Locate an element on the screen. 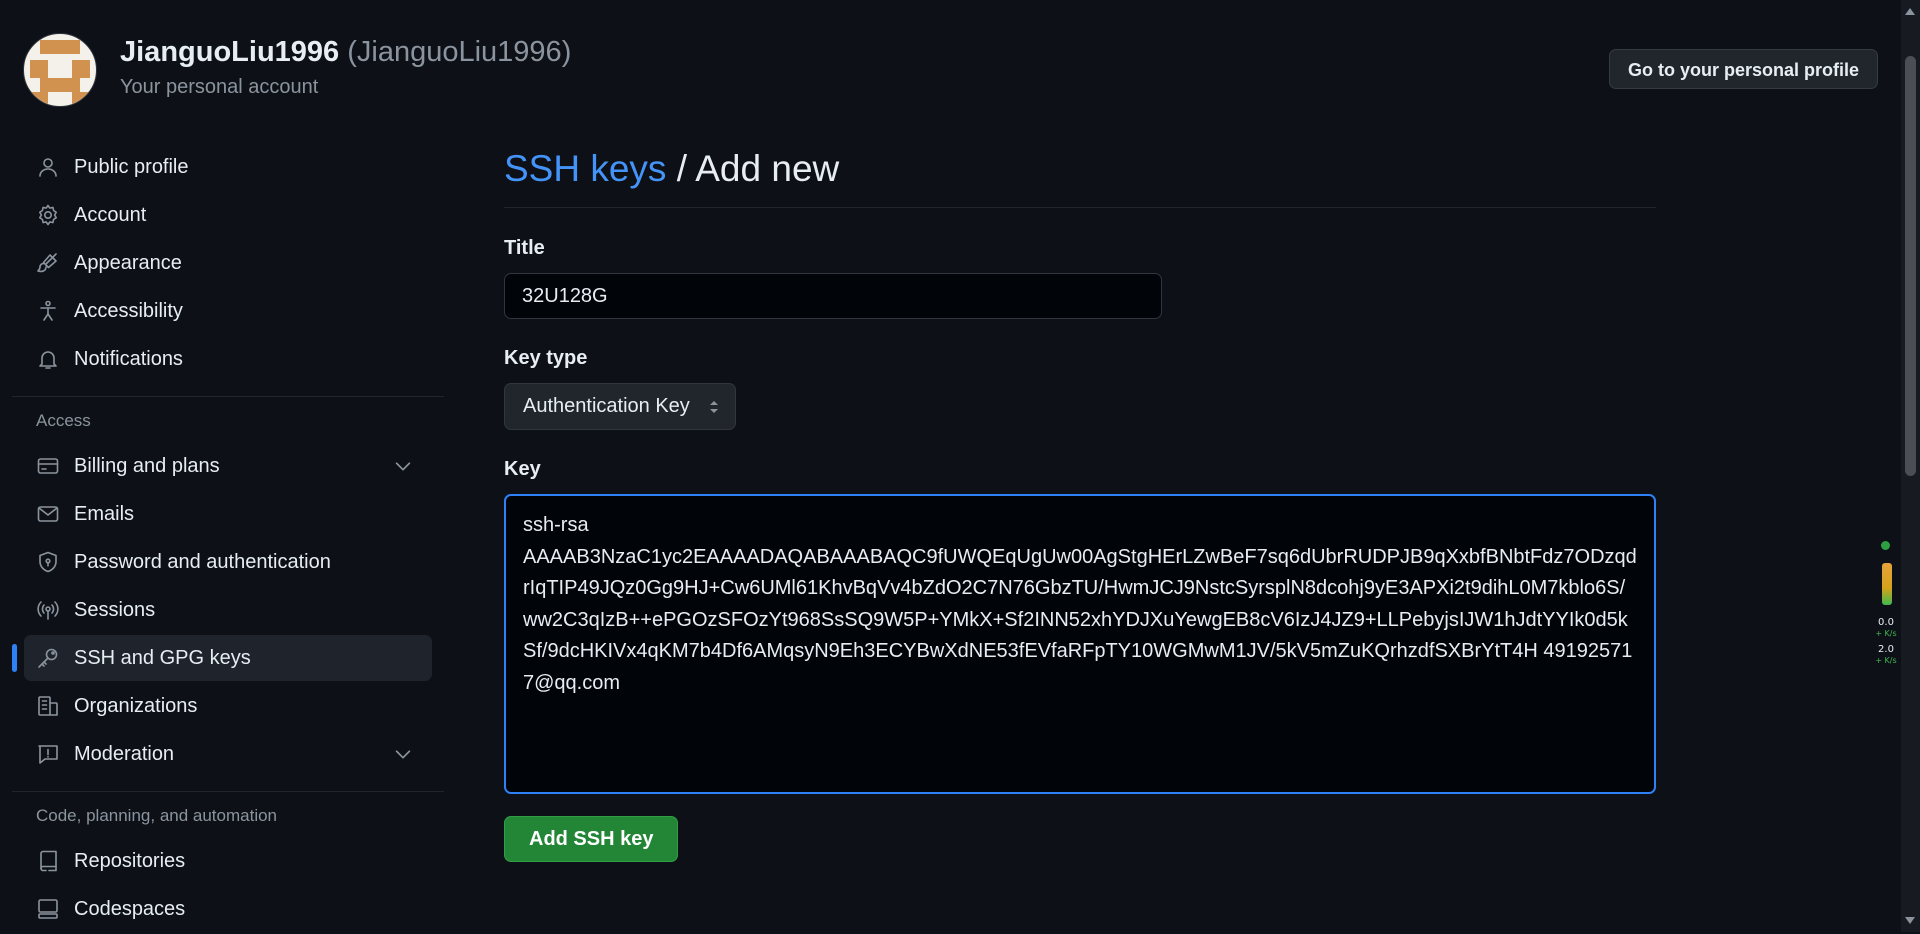  sidebar-item-label: Repositories is located at coordinates (130, 860).